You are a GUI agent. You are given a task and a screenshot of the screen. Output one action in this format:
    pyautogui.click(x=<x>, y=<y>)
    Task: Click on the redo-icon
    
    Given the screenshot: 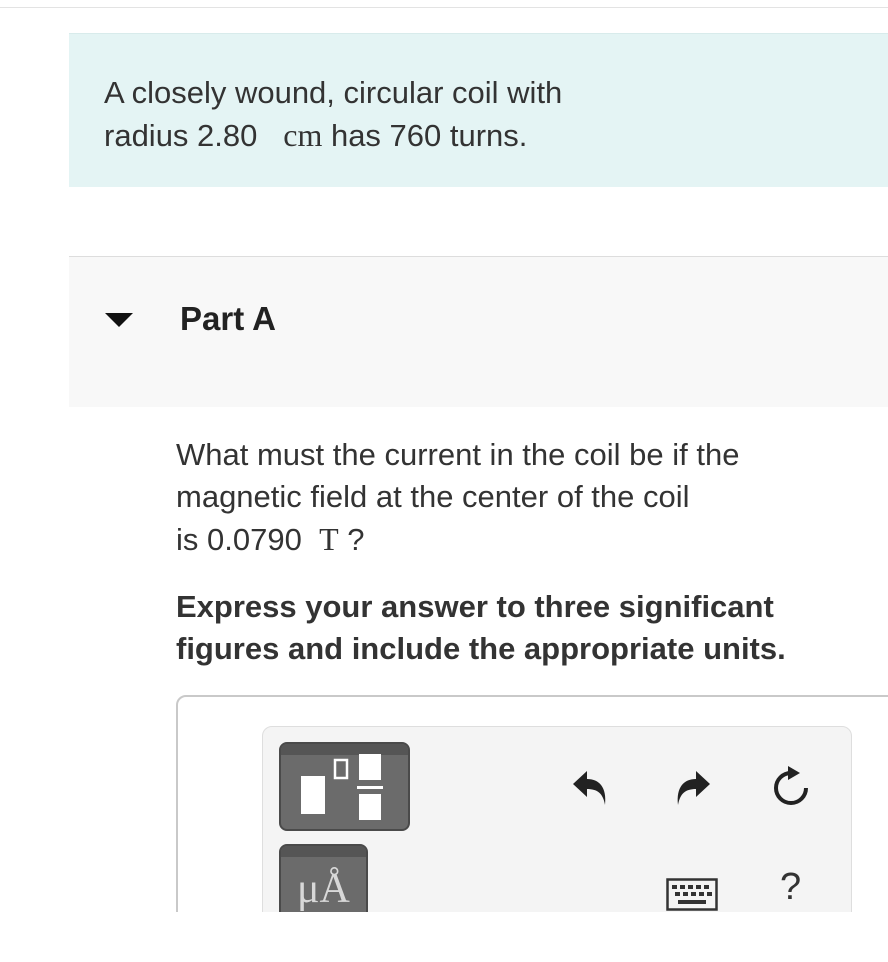 What is the action you would take?
    pyautogui.click(x=692, y=787)
    